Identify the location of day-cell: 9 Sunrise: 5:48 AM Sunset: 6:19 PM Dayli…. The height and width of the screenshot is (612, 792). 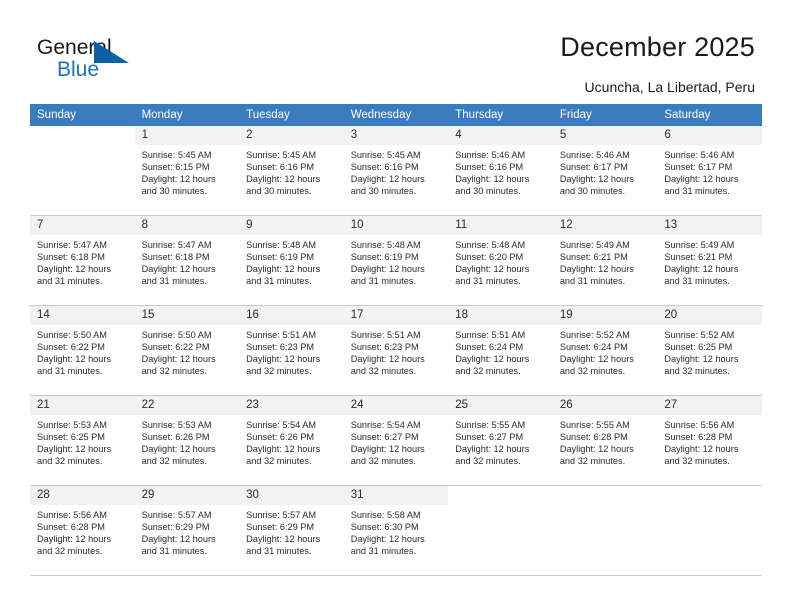
(291, 260).